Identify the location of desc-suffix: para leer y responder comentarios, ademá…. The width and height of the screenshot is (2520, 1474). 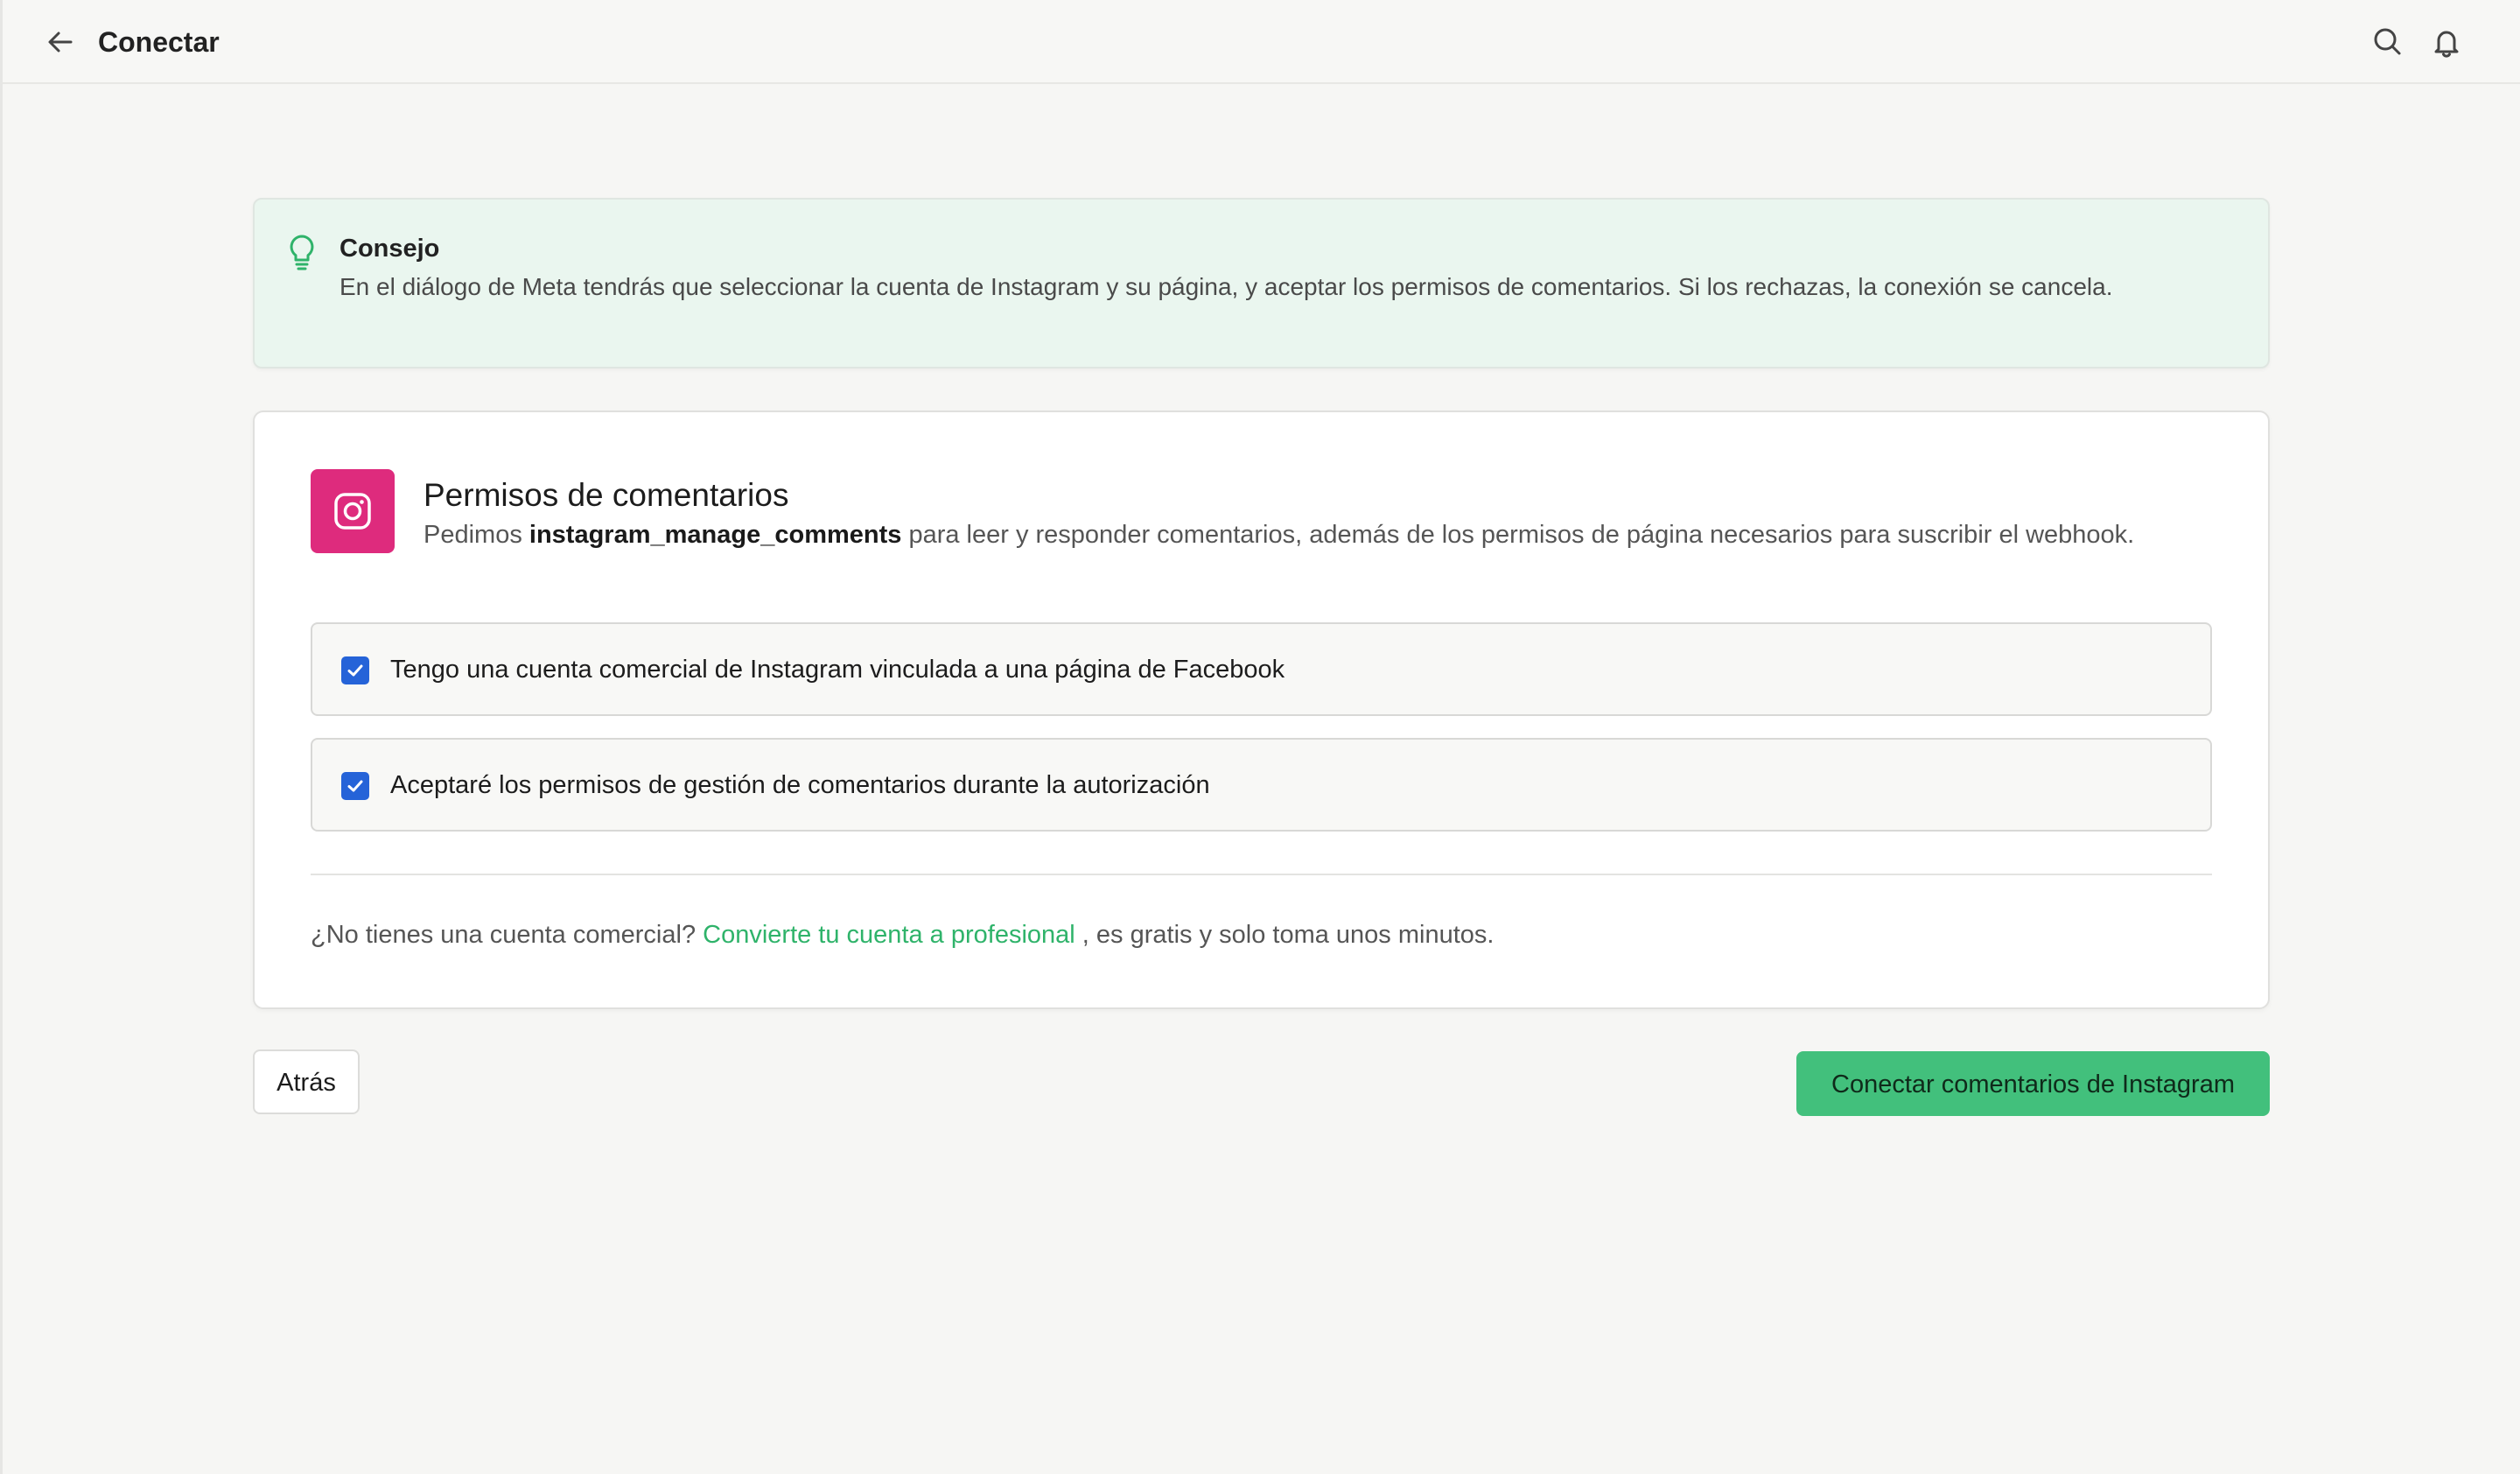
(1518, 535).